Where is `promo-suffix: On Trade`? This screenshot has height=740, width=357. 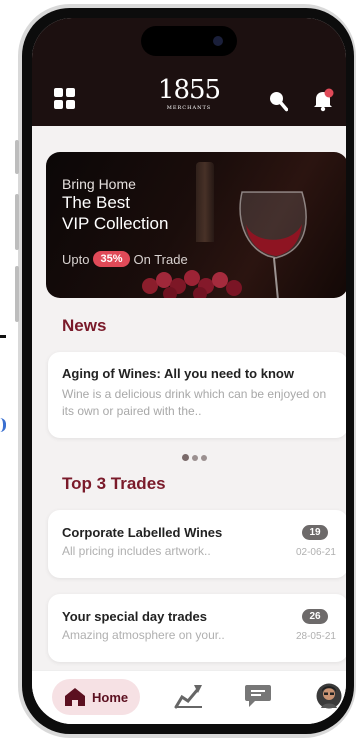
promo-suffix: On Trade is located at coordinates (160, 259).